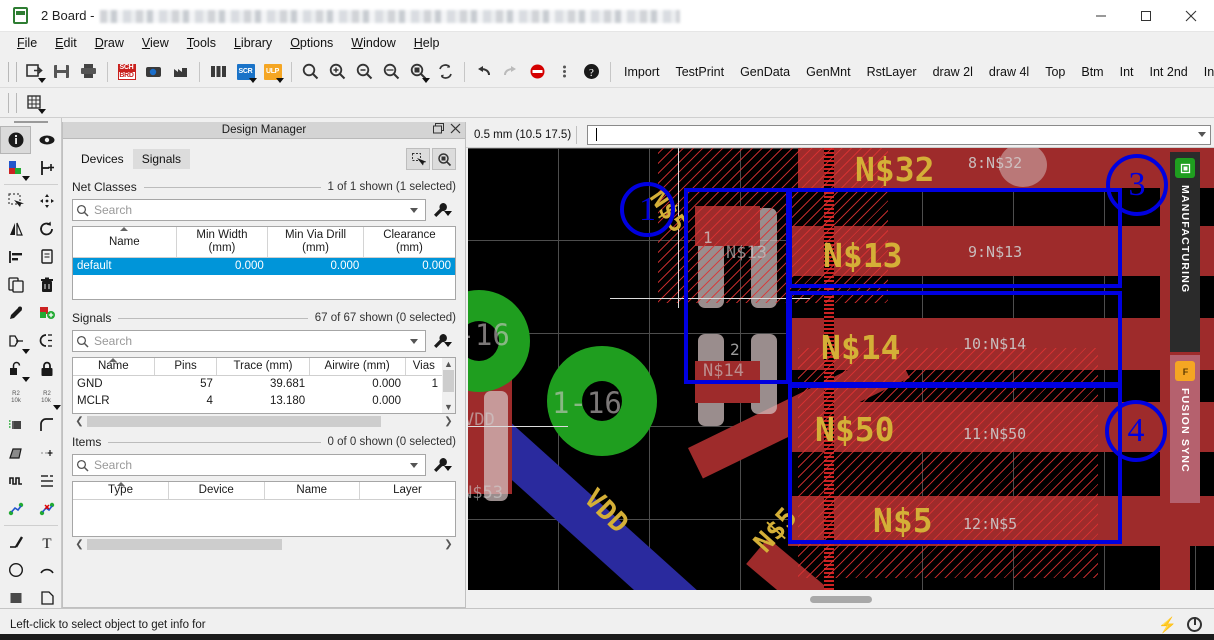 The width and height of the screenshot is (1214, 640). What do you see at coordinates (1185, 252) in the screenshot?
I see `sidebar-tab-manufacturing: MANUFACTURING` at bounding box center [1185, 252].